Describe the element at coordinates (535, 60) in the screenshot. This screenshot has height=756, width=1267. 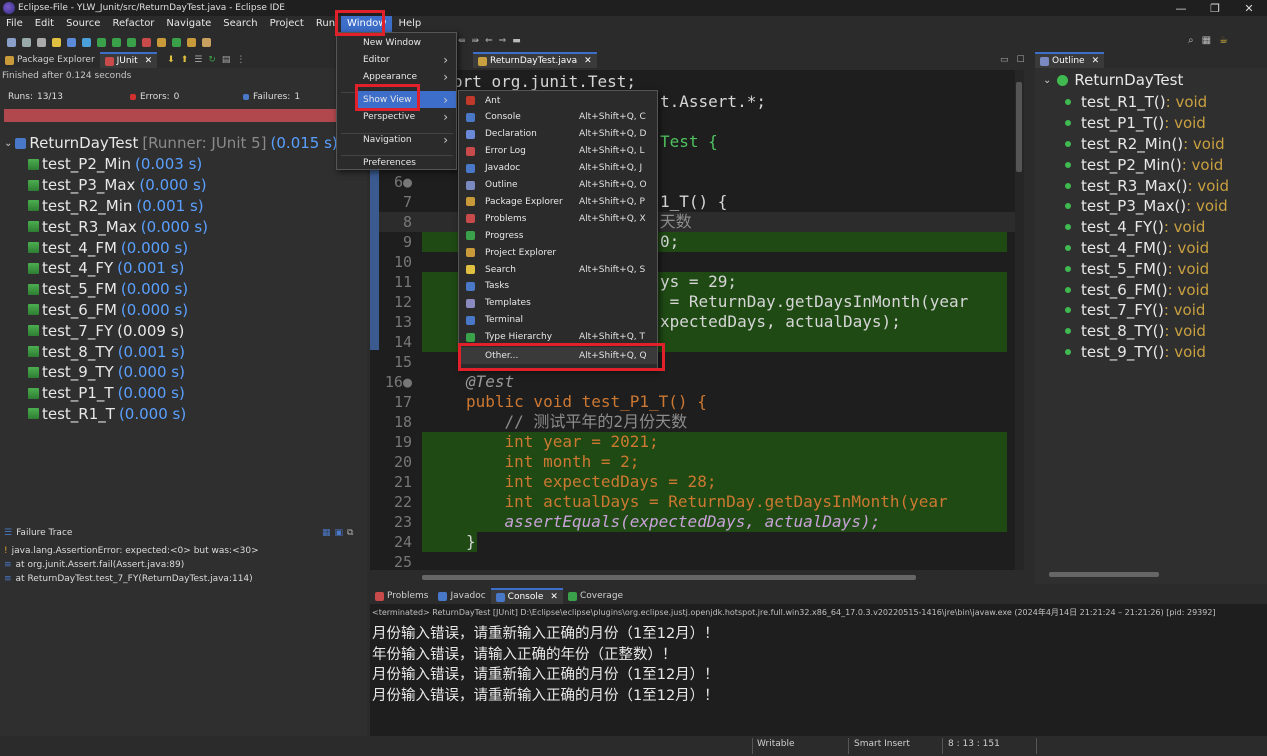
I see `tab-returndaytest-java: ReturnDayTest.java ✕` at that location.